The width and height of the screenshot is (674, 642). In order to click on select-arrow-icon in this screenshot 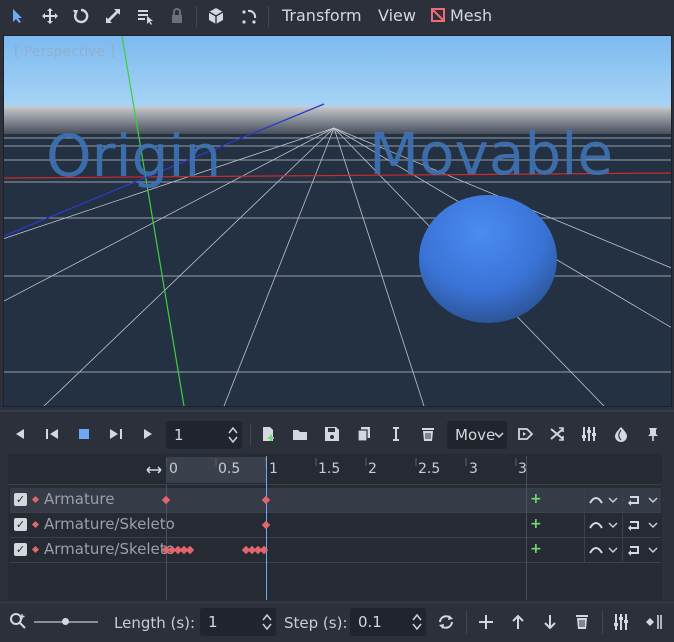, I will do `click(18, 16)`.